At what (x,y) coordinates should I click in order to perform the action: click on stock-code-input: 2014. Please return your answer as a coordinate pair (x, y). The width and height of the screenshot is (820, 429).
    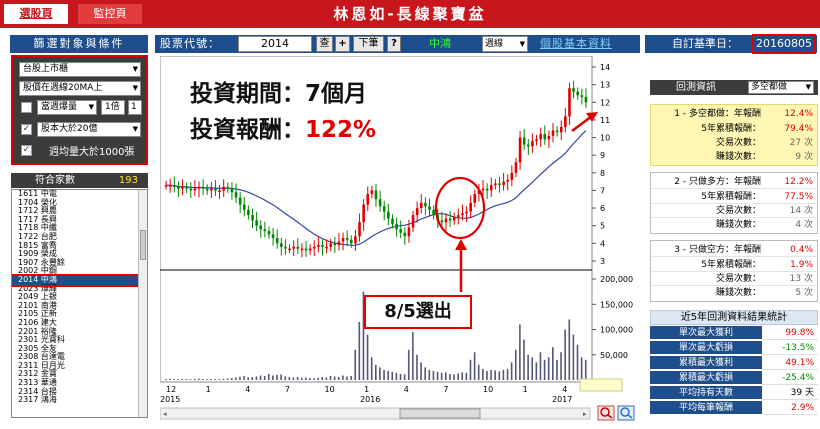
    Looking at the image, I should click on (275, 44).